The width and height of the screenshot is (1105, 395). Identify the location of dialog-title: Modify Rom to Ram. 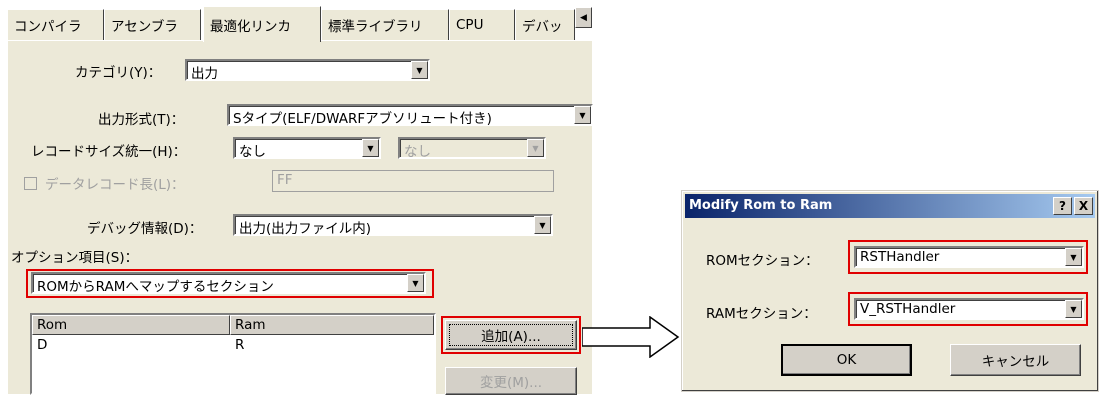
(761, 205).